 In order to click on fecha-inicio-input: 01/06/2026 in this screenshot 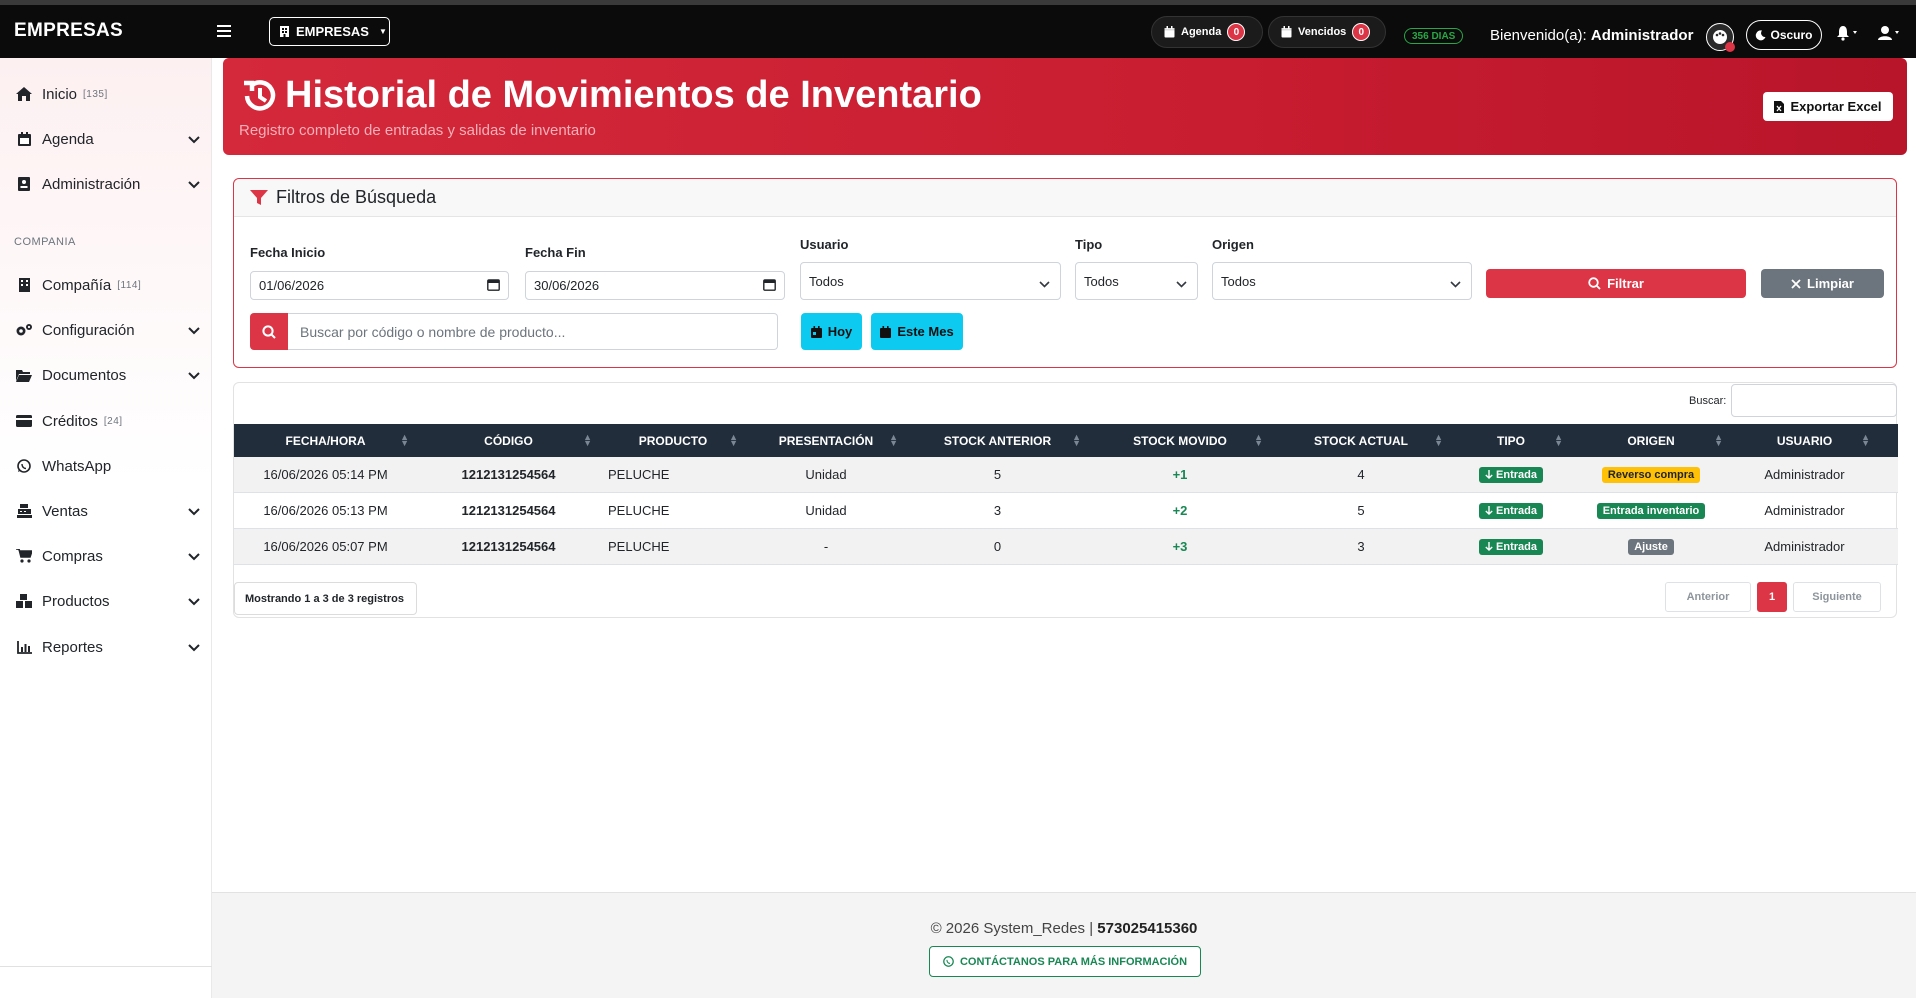, I will do `click(379, 285)`.